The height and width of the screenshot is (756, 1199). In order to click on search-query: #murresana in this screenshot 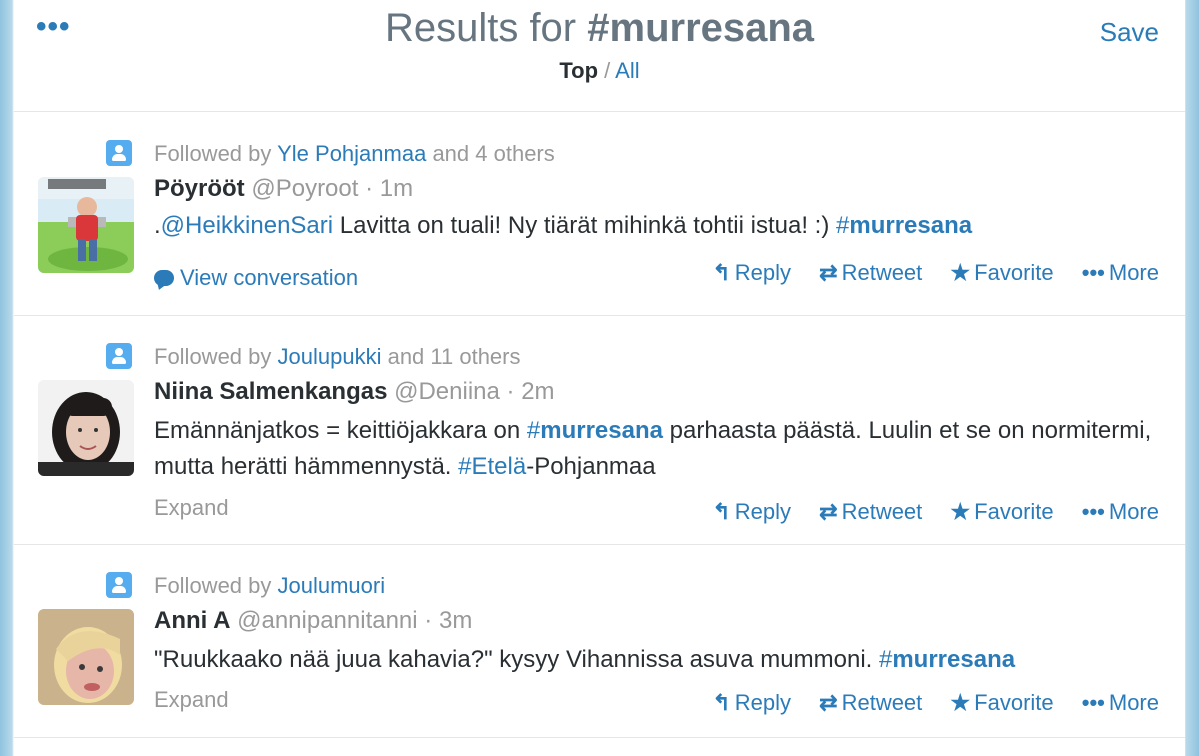, I will do `click(701, 28)`.